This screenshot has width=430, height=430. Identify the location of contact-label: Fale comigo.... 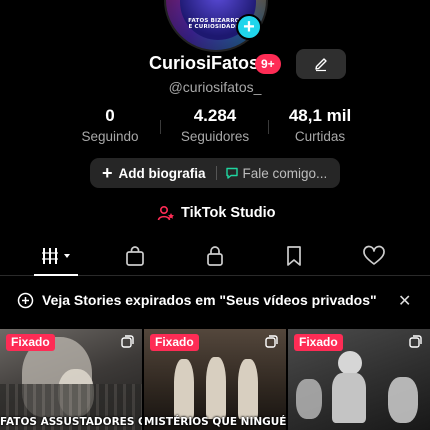
(285, 173).